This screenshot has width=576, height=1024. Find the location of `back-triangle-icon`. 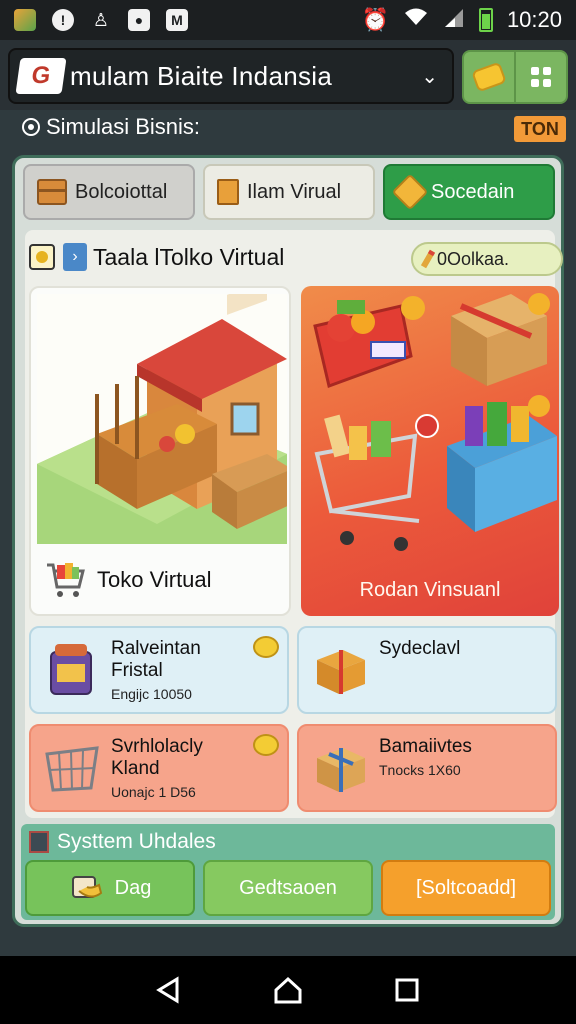

back-triangle-icon is located at coordinates (167, 990).